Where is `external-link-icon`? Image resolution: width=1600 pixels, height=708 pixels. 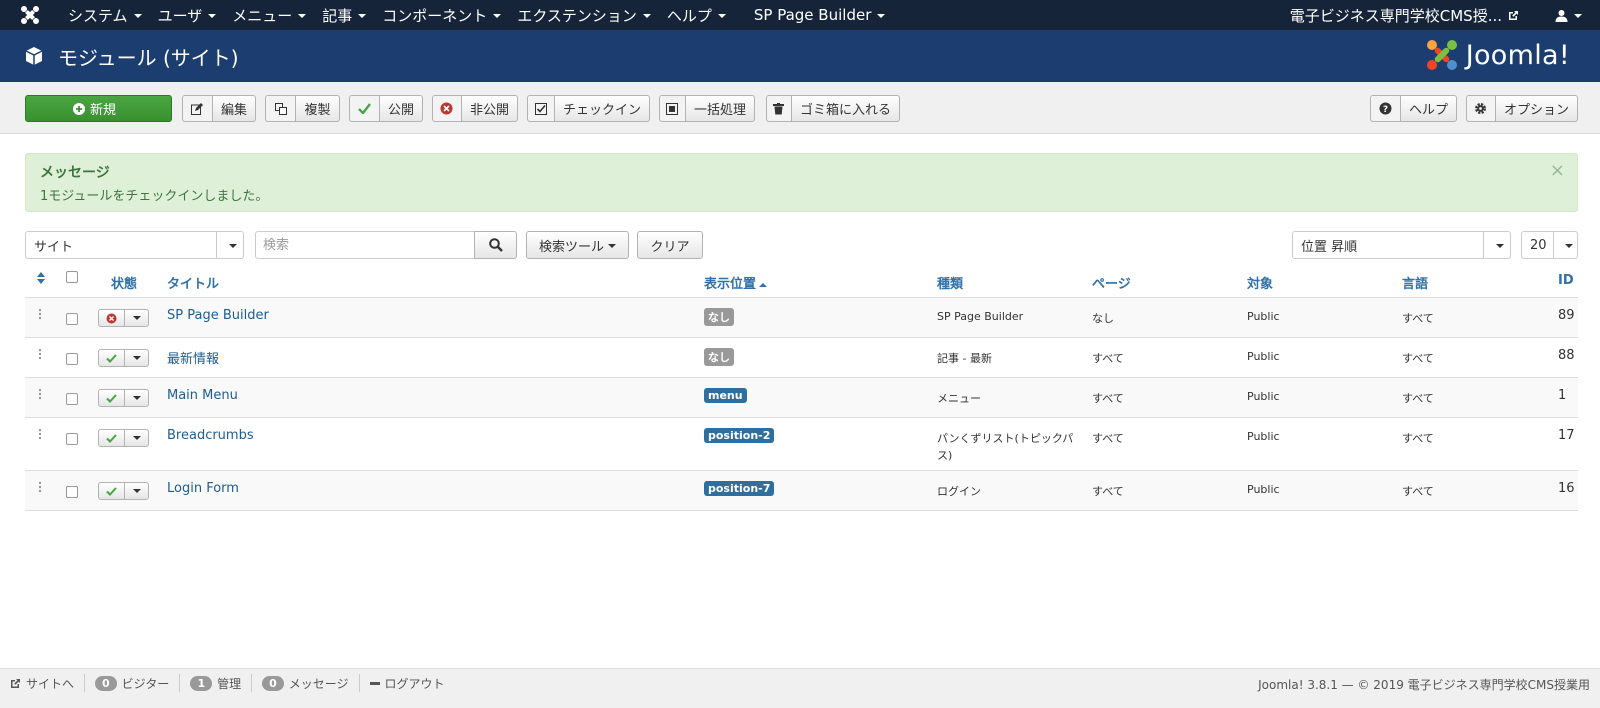
external-link-icon is located at coordinates (1513, 15).